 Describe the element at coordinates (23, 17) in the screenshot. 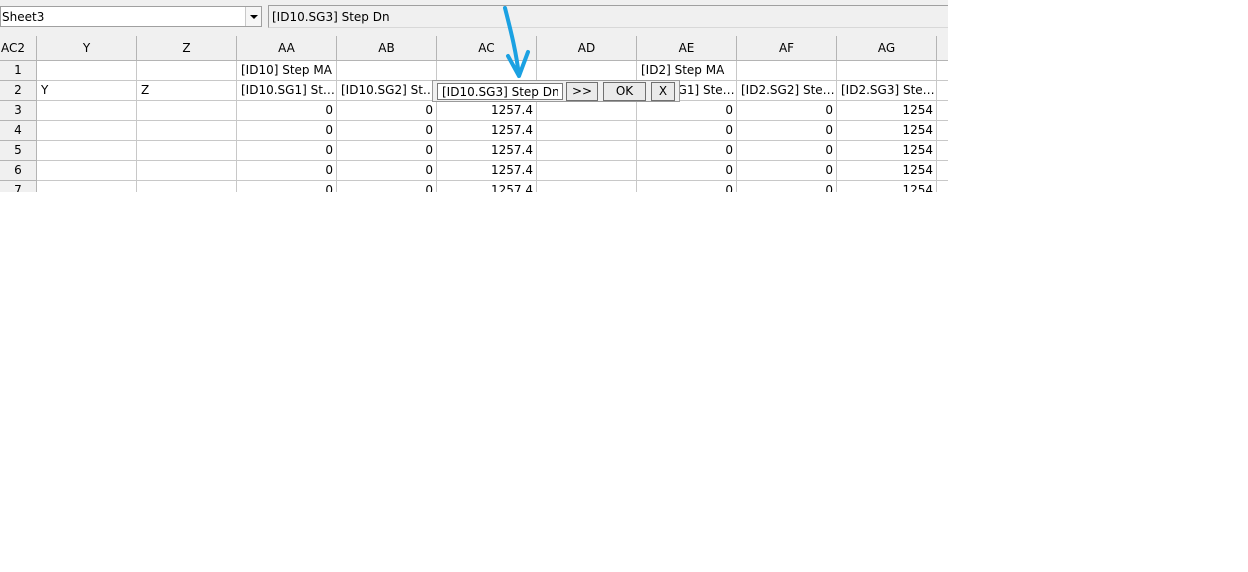

I see `sheet-selector-value: Sheet3` at that location.